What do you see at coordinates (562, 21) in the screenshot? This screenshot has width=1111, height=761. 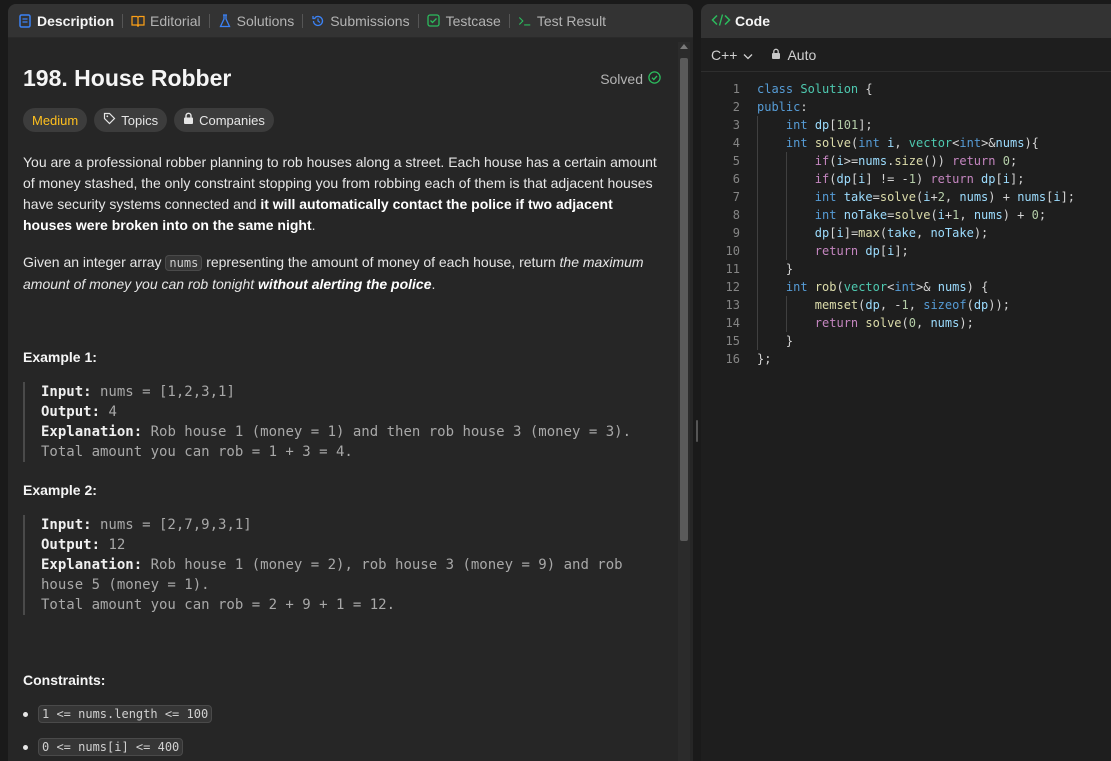 I see `tab-test-result: Test Result` at bounding box center [562, 21].